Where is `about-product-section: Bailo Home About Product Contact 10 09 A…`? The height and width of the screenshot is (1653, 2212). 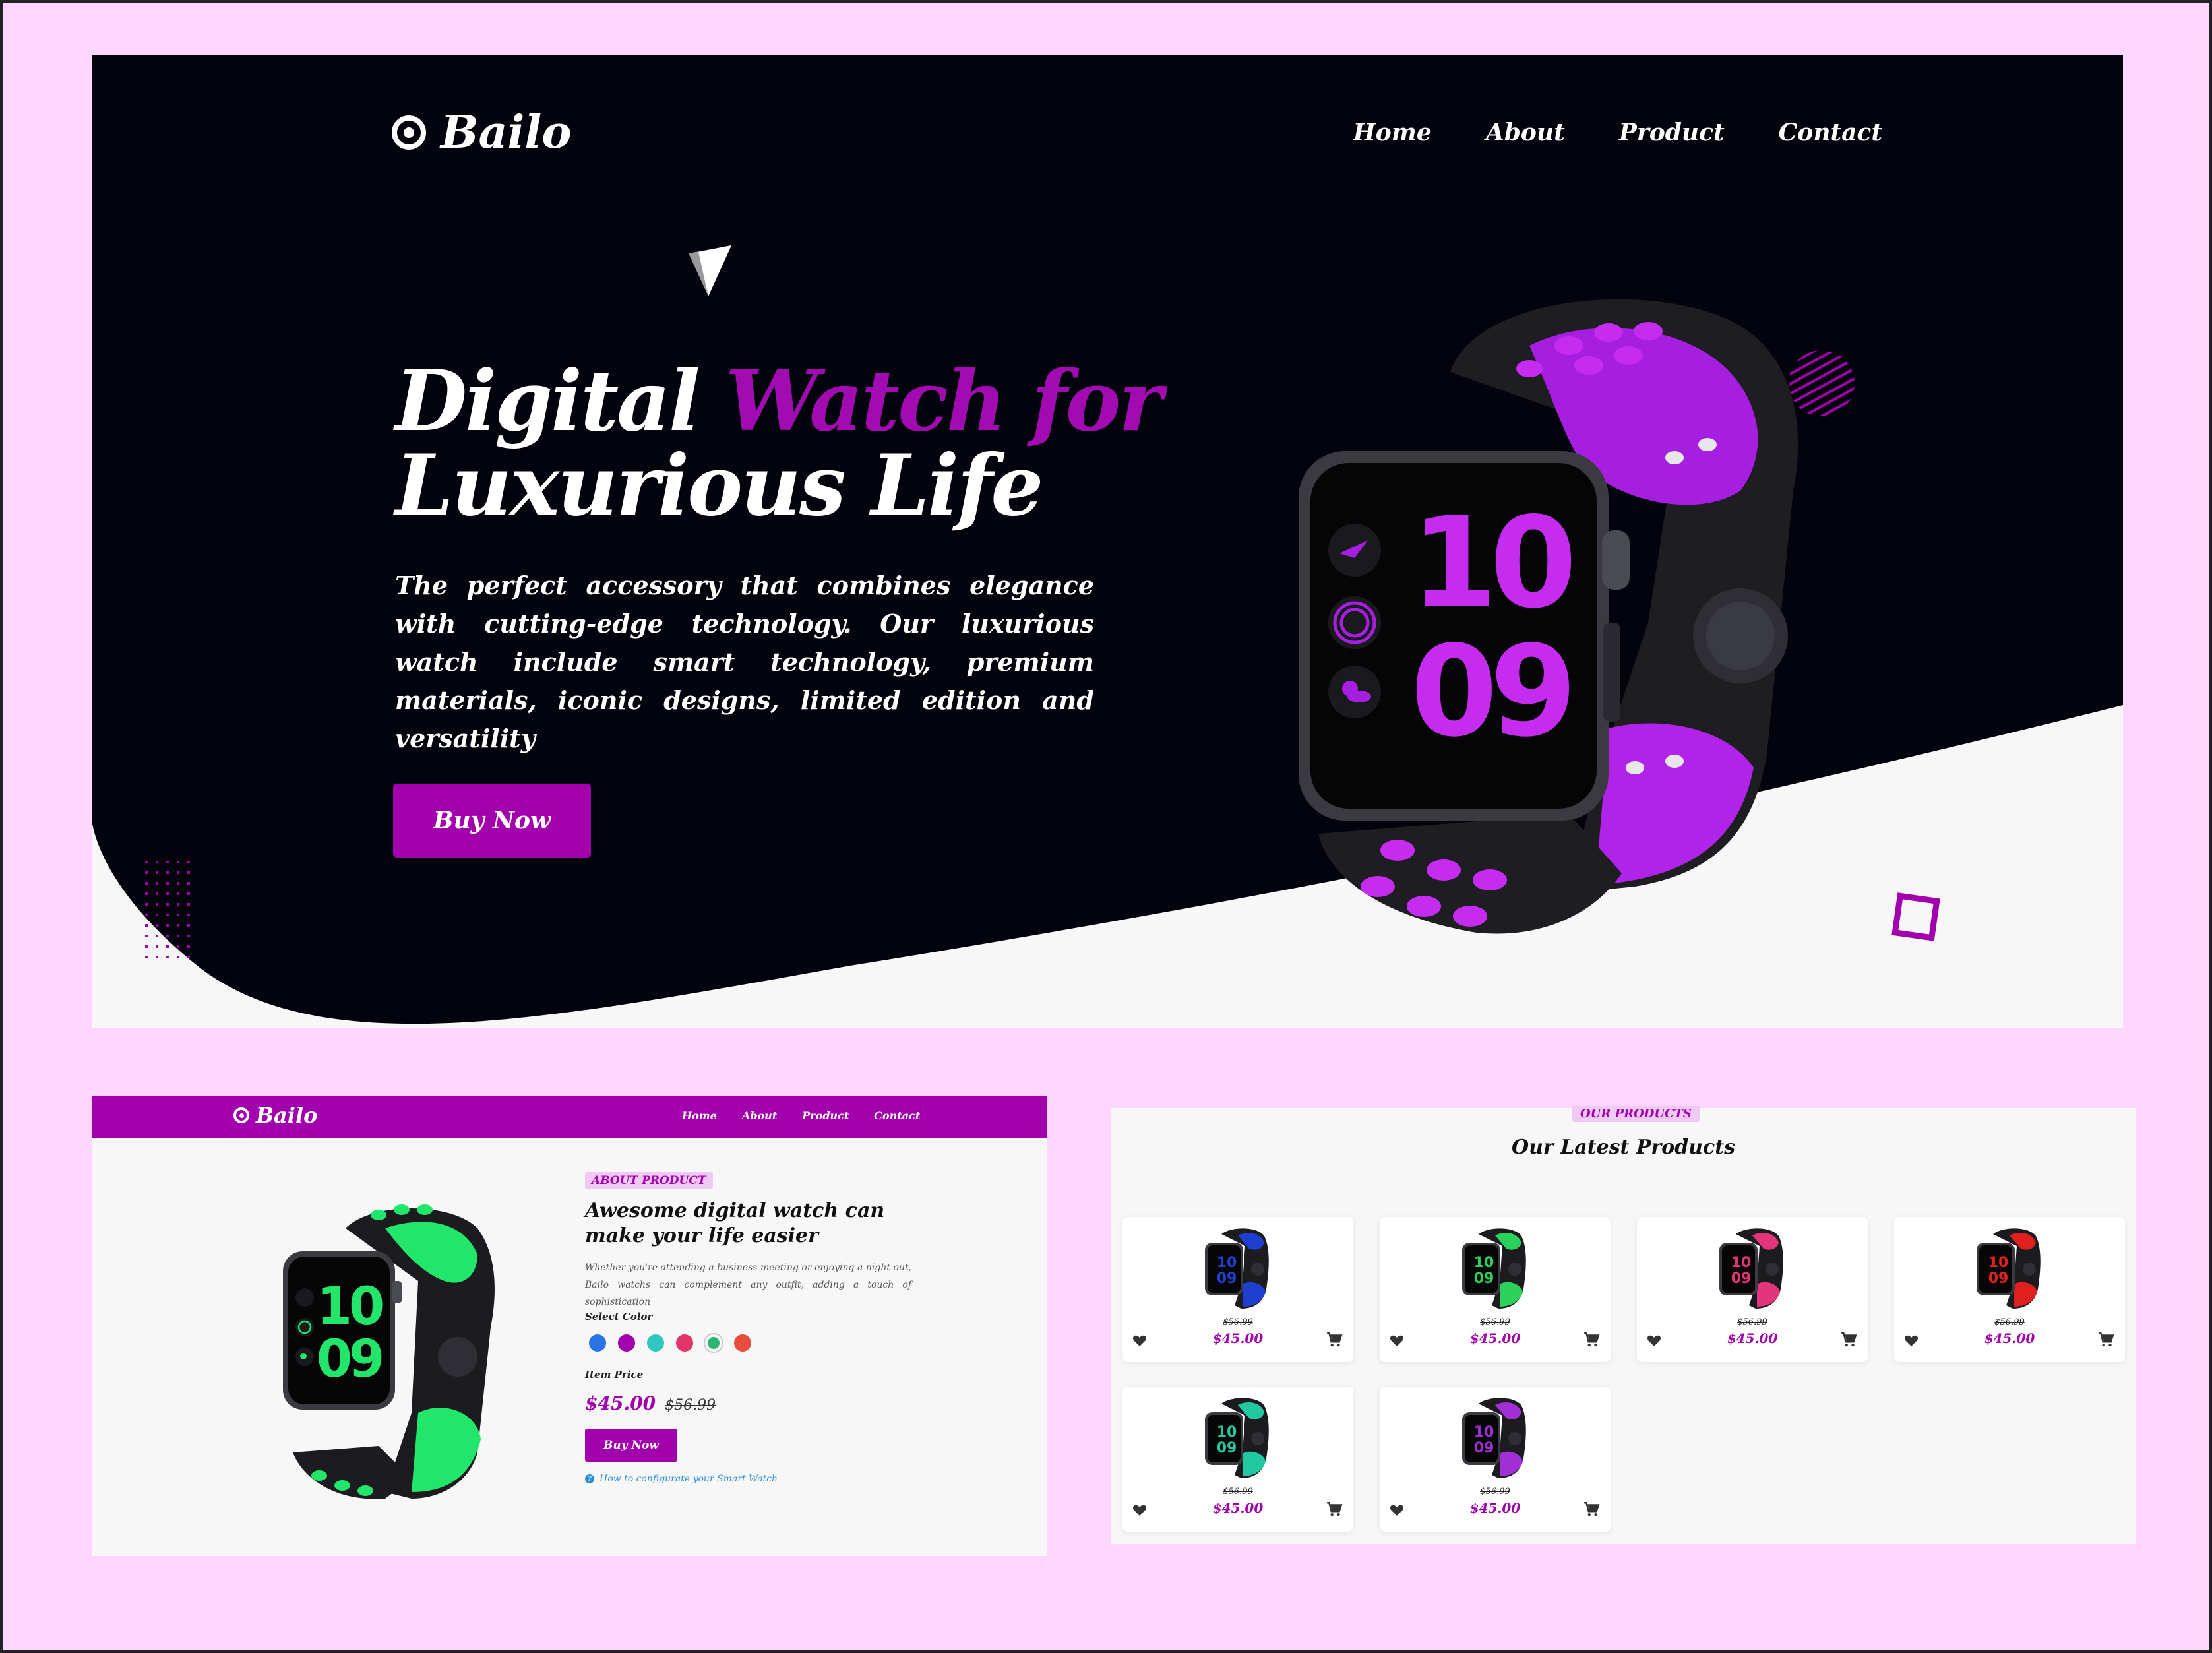 about-product-section: Bailo Home About Product Contact 10 09 A… is located at coordinates (569, 1326).